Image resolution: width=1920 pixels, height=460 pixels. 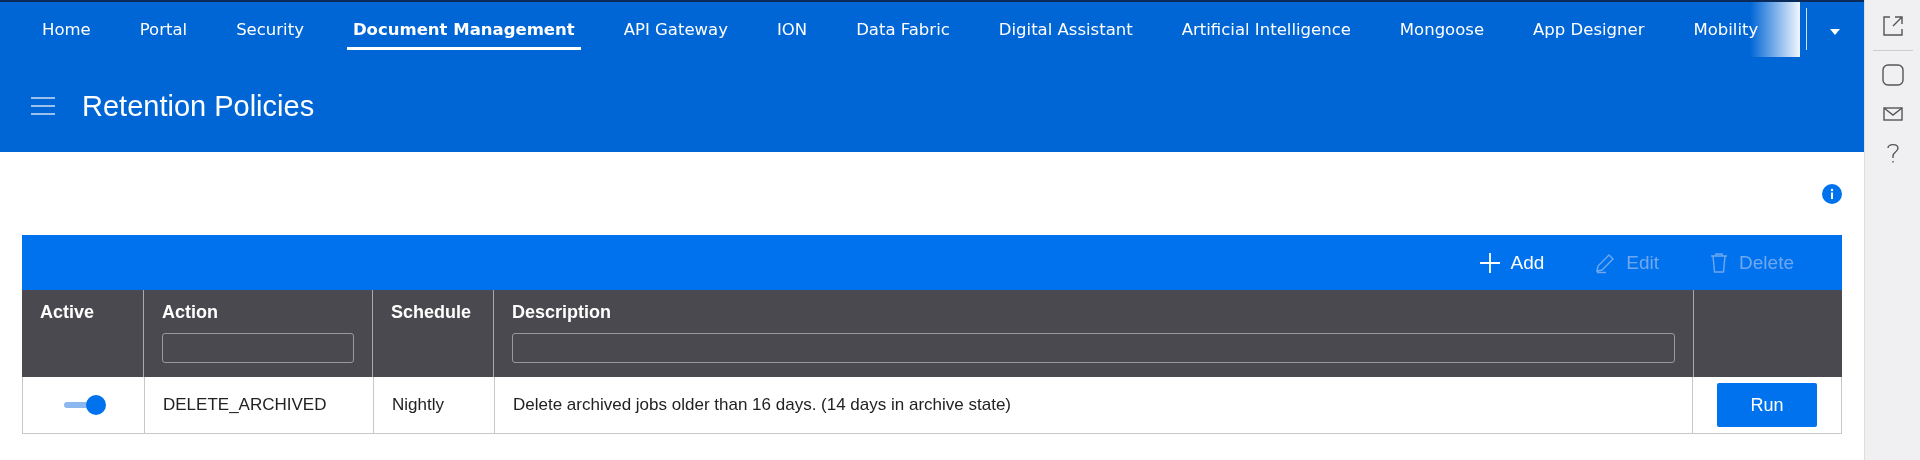 What do you see at coordinates (68, 312) in the screenshot?
I see `column-label: Active` at bounding box center [68, 312].